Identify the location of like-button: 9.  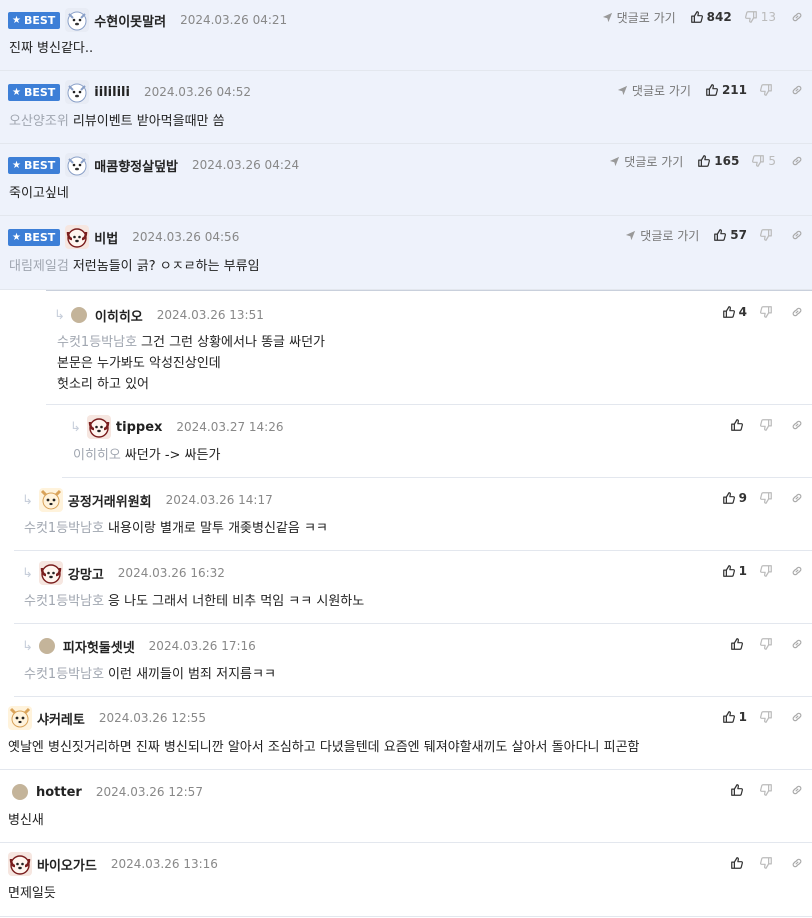
(734, 498).